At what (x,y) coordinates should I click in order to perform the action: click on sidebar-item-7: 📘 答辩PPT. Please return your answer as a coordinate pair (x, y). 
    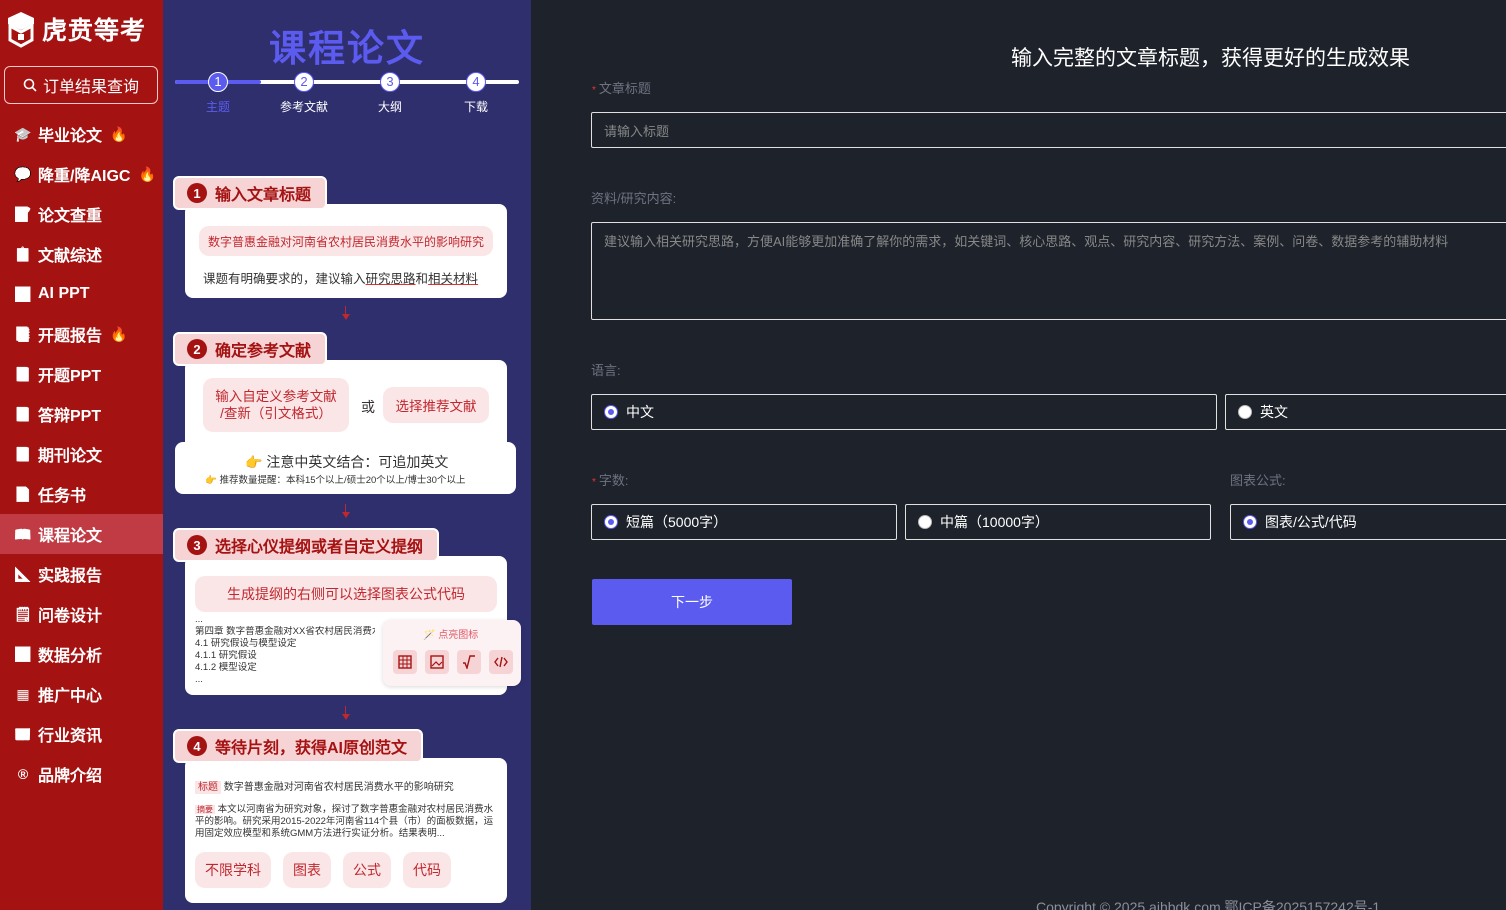
    Looking at the image, I should click on (81, 414).